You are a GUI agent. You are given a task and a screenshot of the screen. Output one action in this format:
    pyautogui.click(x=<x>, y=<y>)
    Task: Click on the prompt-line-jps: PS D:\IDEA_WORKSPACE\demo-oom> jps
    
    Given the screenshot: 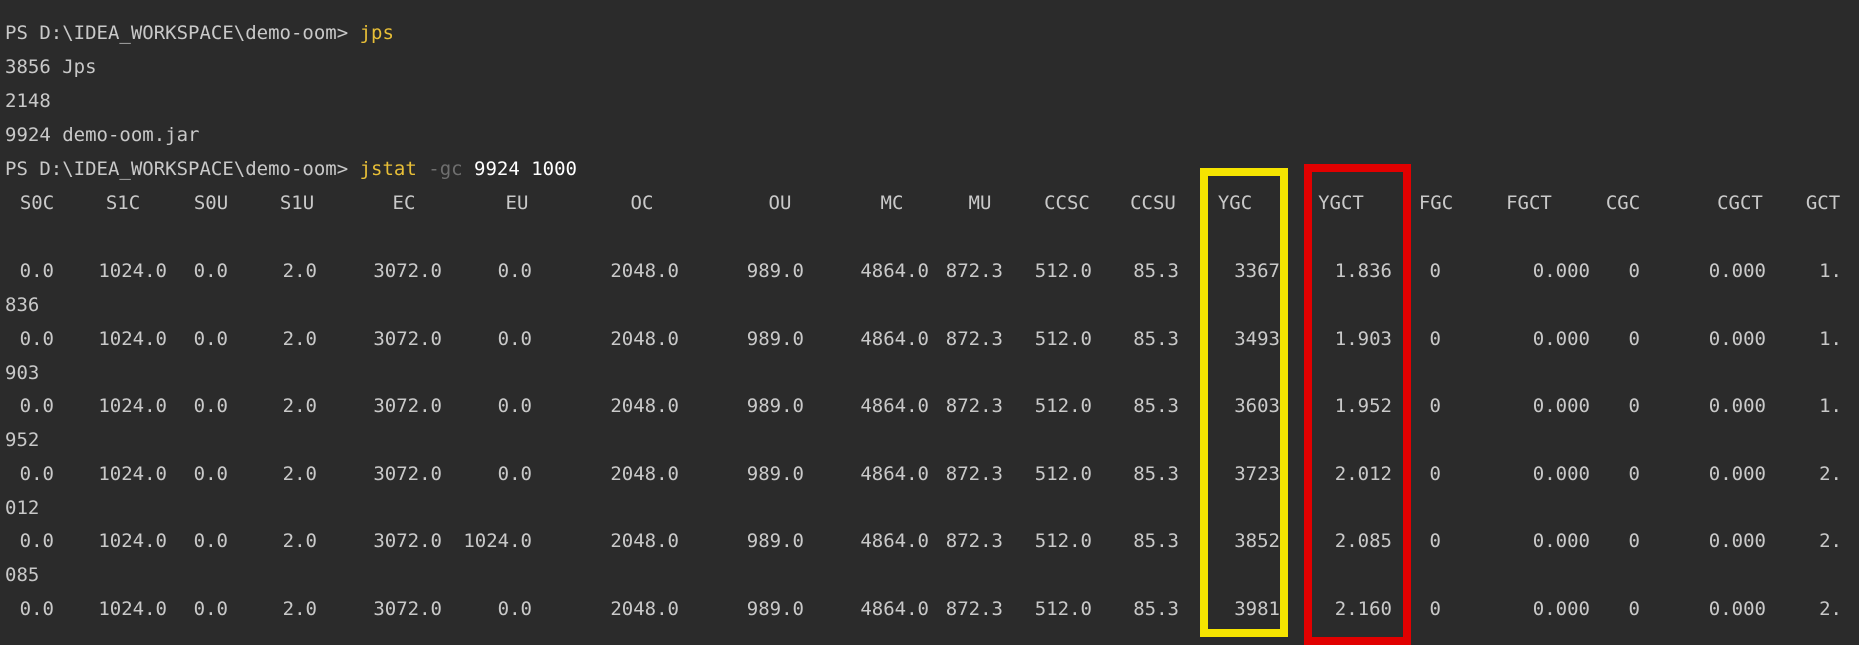 What is the action you would take?
    pyautogui.click(x=199, y=33)
    